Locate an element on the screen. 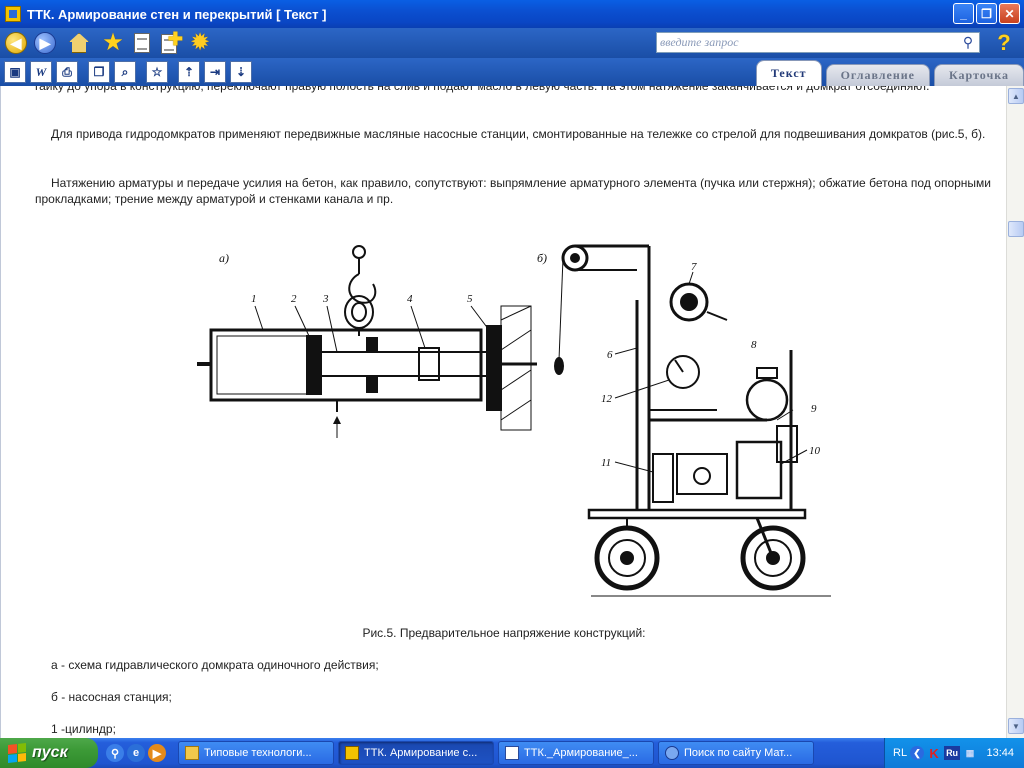 The height and width of the screenshot is (768, 1024). media-player-icon: ▶ is located at coordinates (157, 753).